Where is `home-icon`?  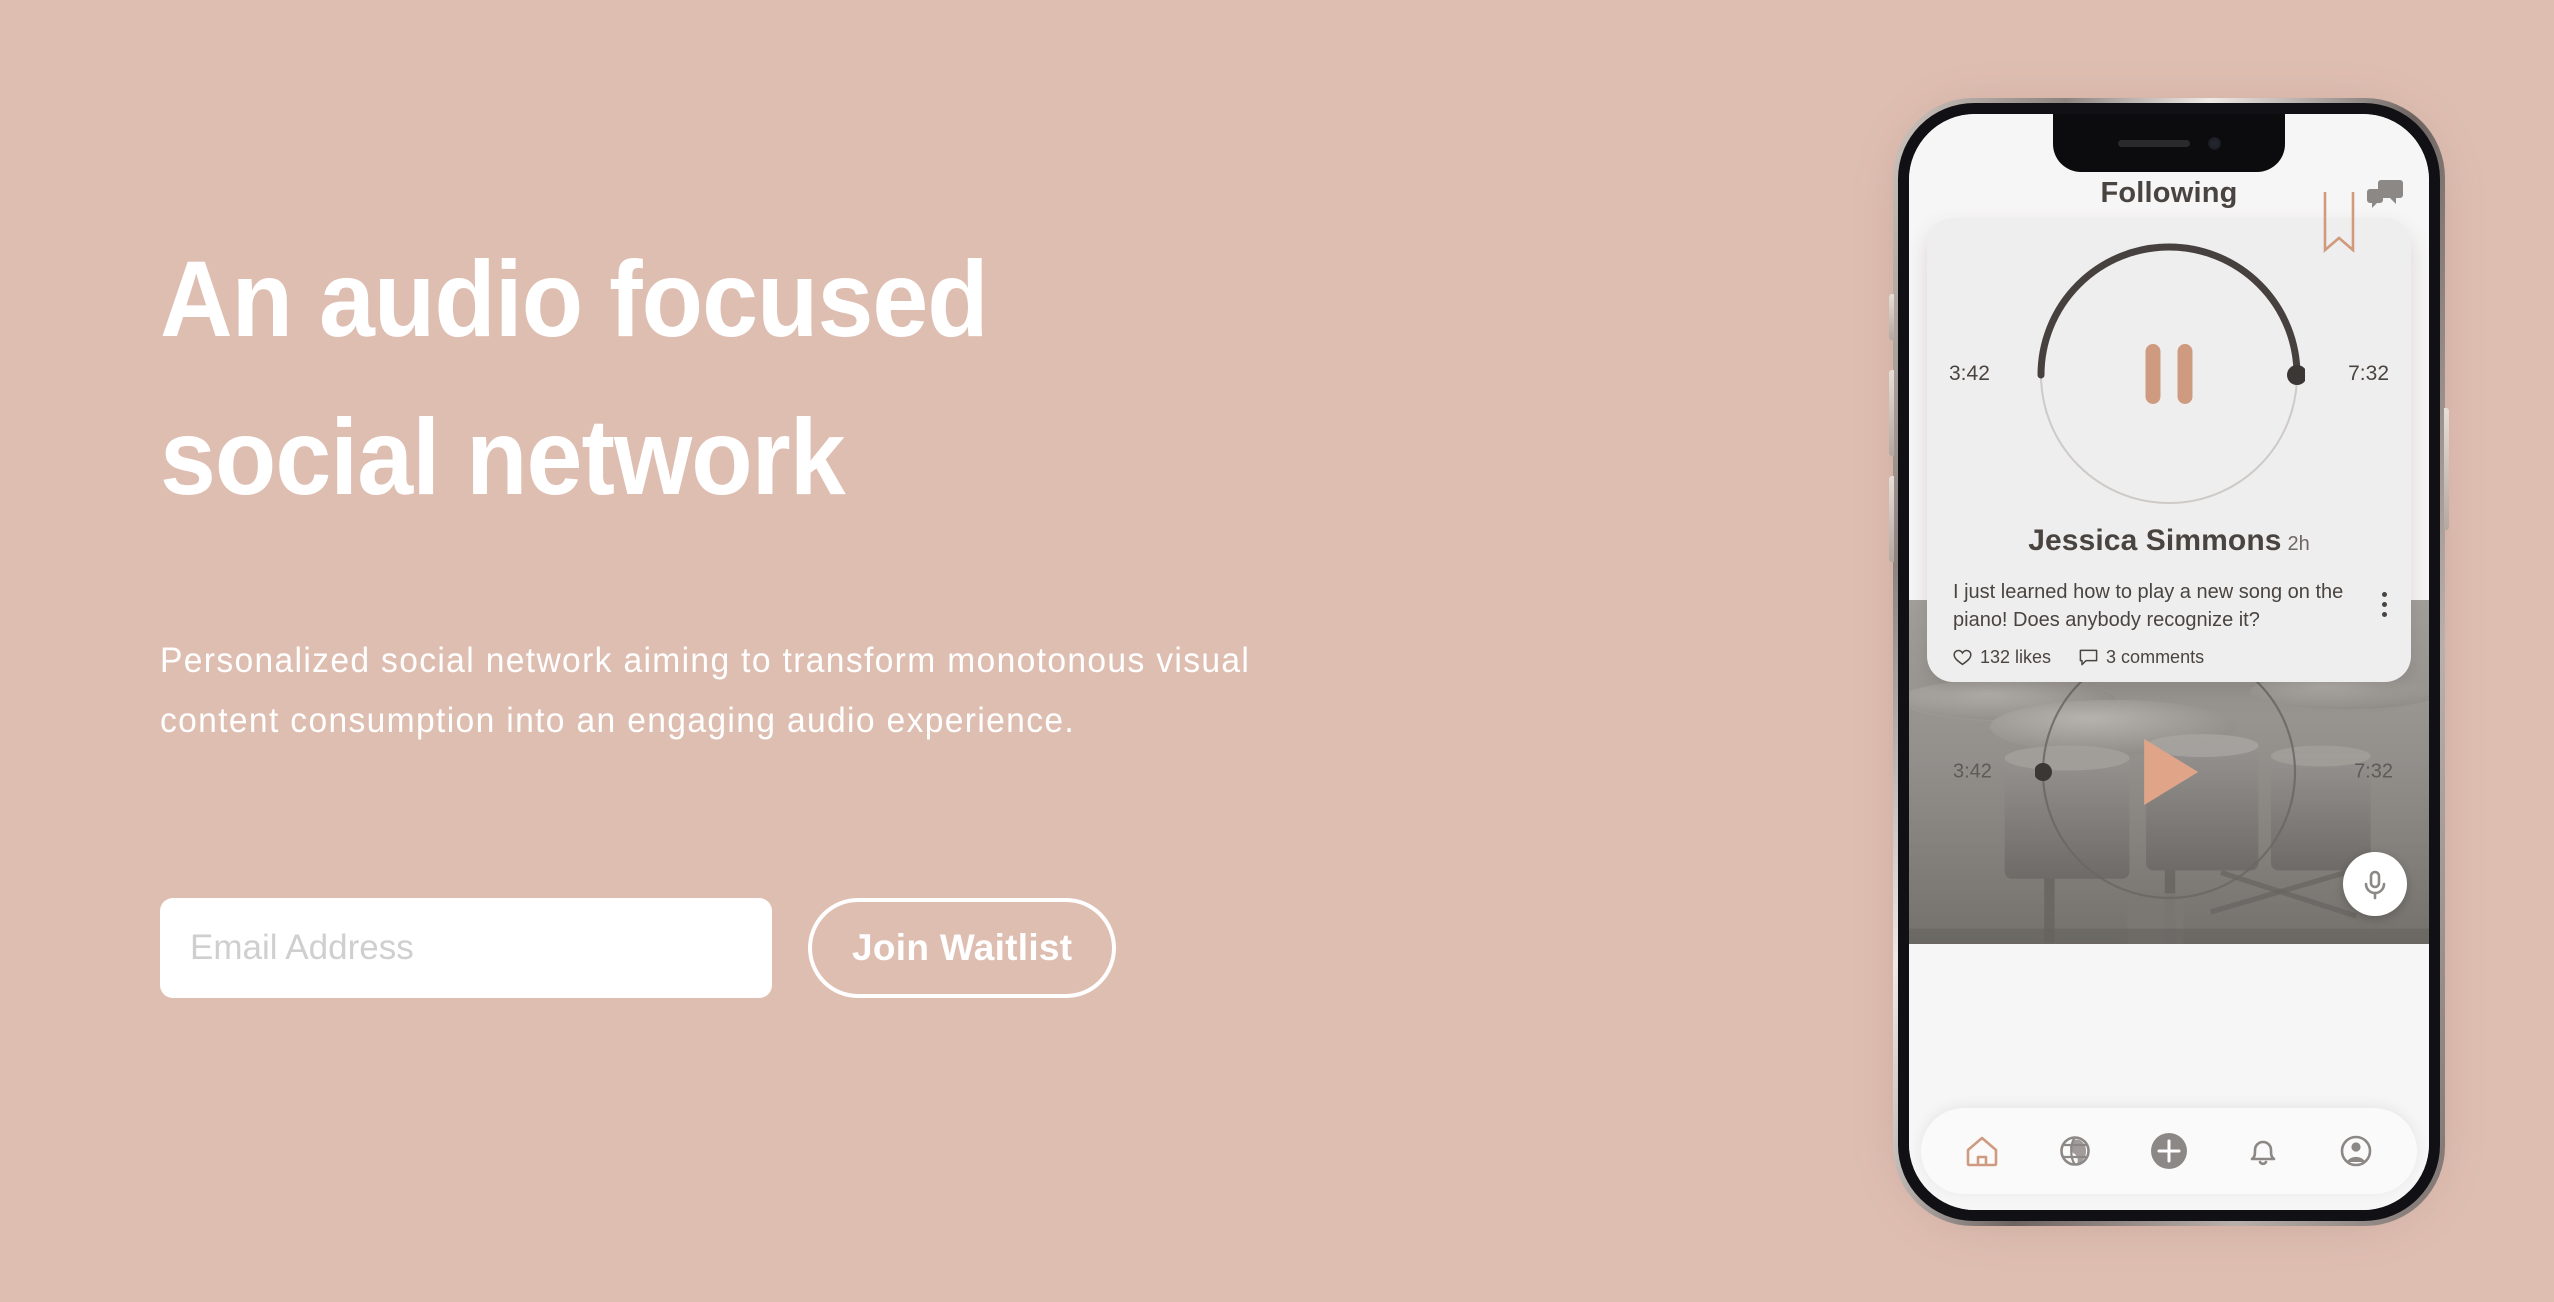 home-icon is located at coordinates (1982, 1151).